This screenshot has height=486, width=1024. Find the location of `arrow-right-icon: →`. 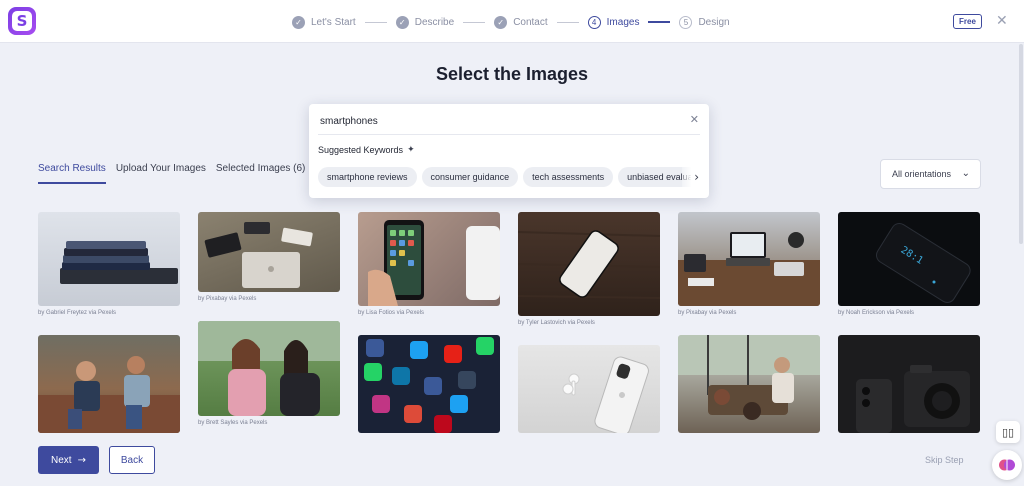

arrow-right-icon: → is located at coordinates (81, 460).